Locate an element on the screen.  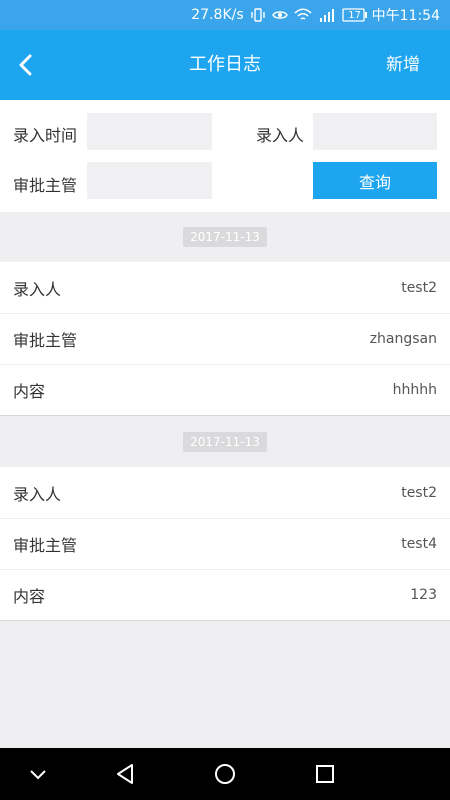
system-nav-bar is located at coordinates (225, 774).